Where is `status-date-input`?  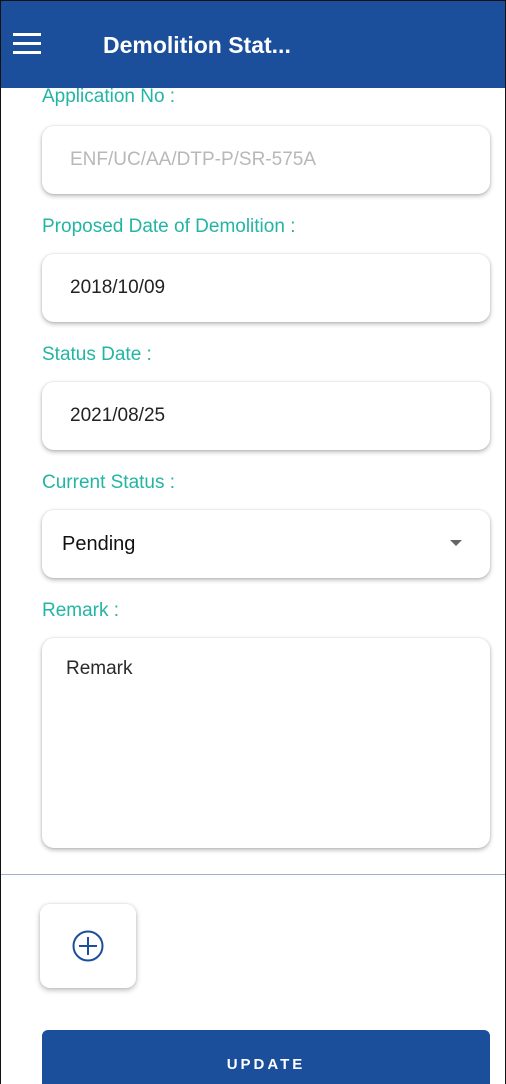
status-date-input is located at coordinates (266, 416).